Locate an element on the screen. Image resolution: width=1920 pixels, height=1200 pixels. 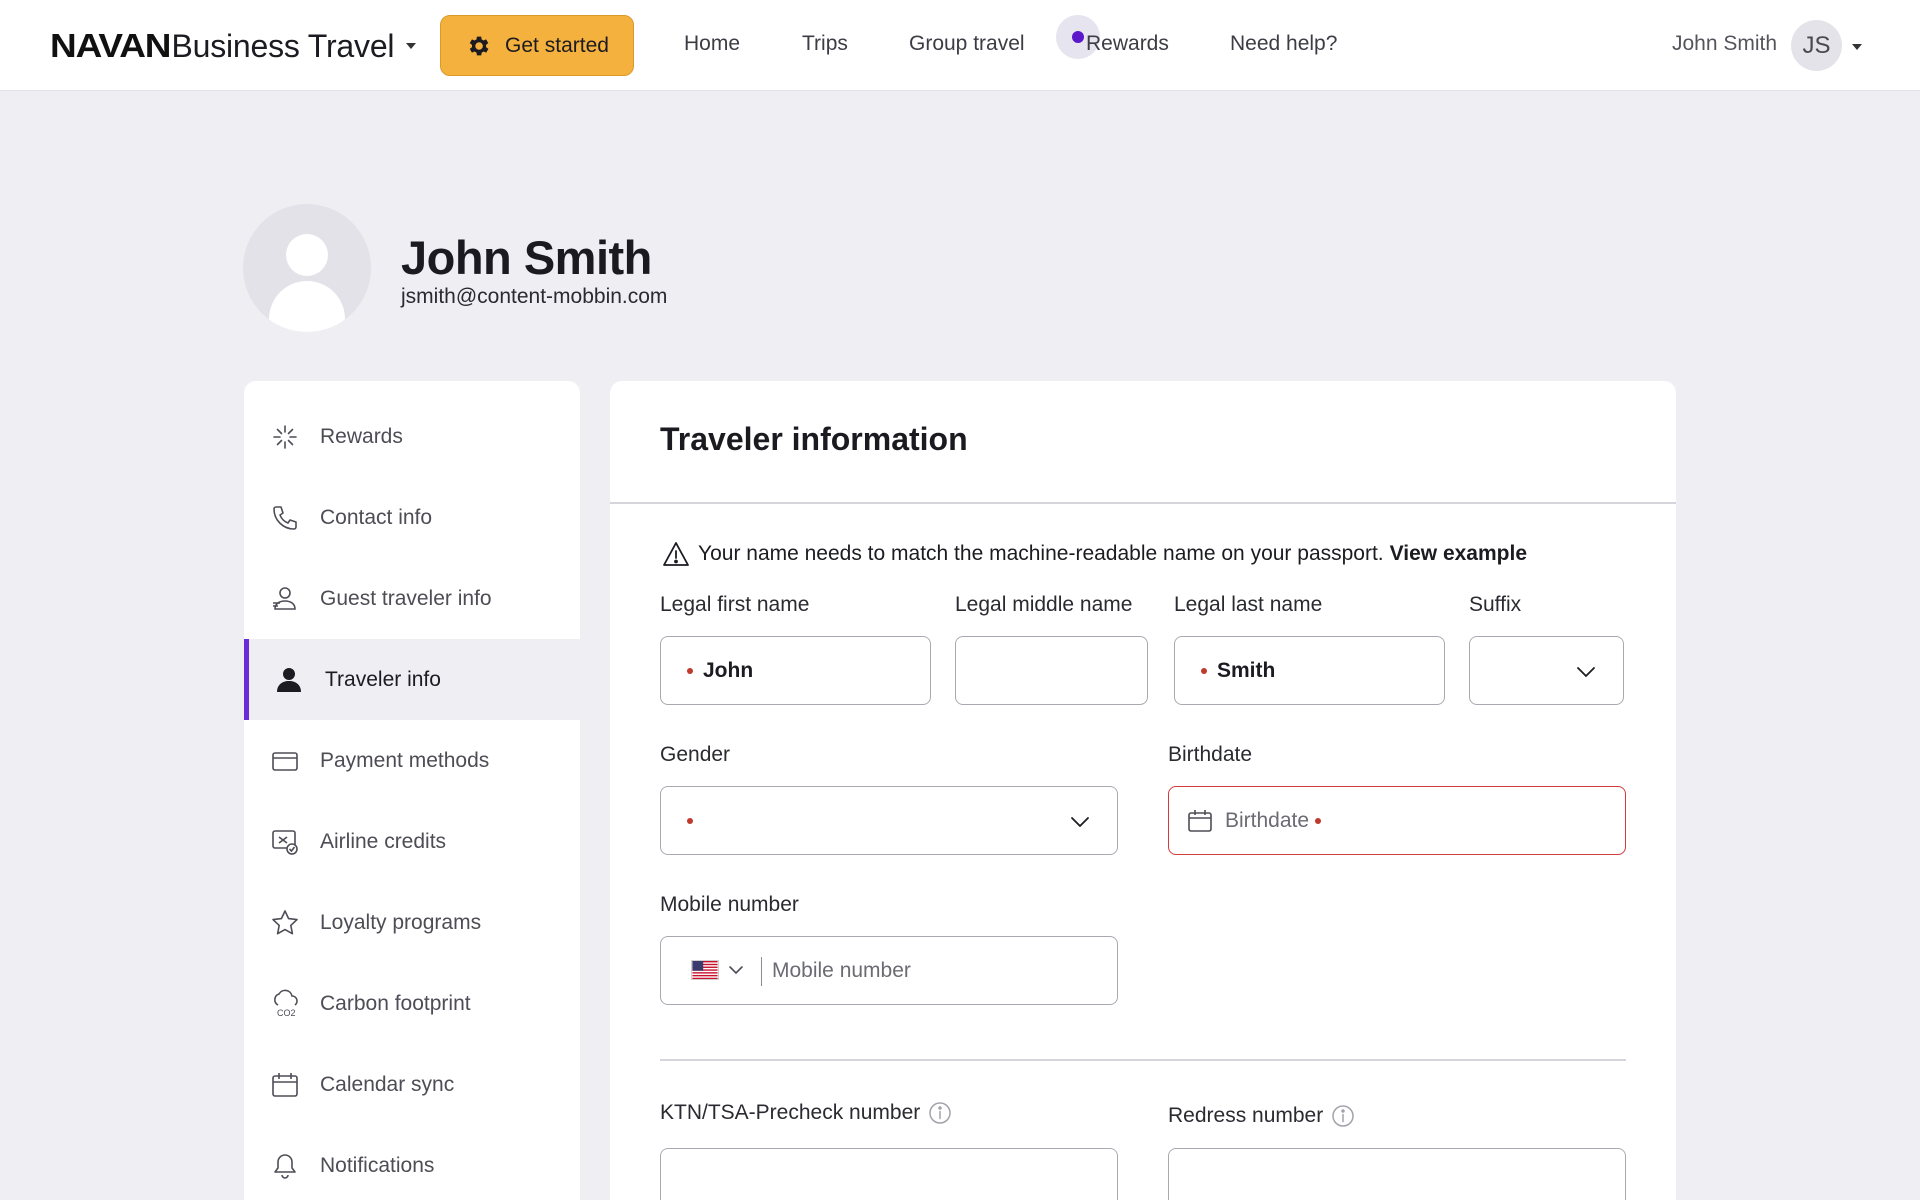
person-icon is located at coordinates (289, 680).